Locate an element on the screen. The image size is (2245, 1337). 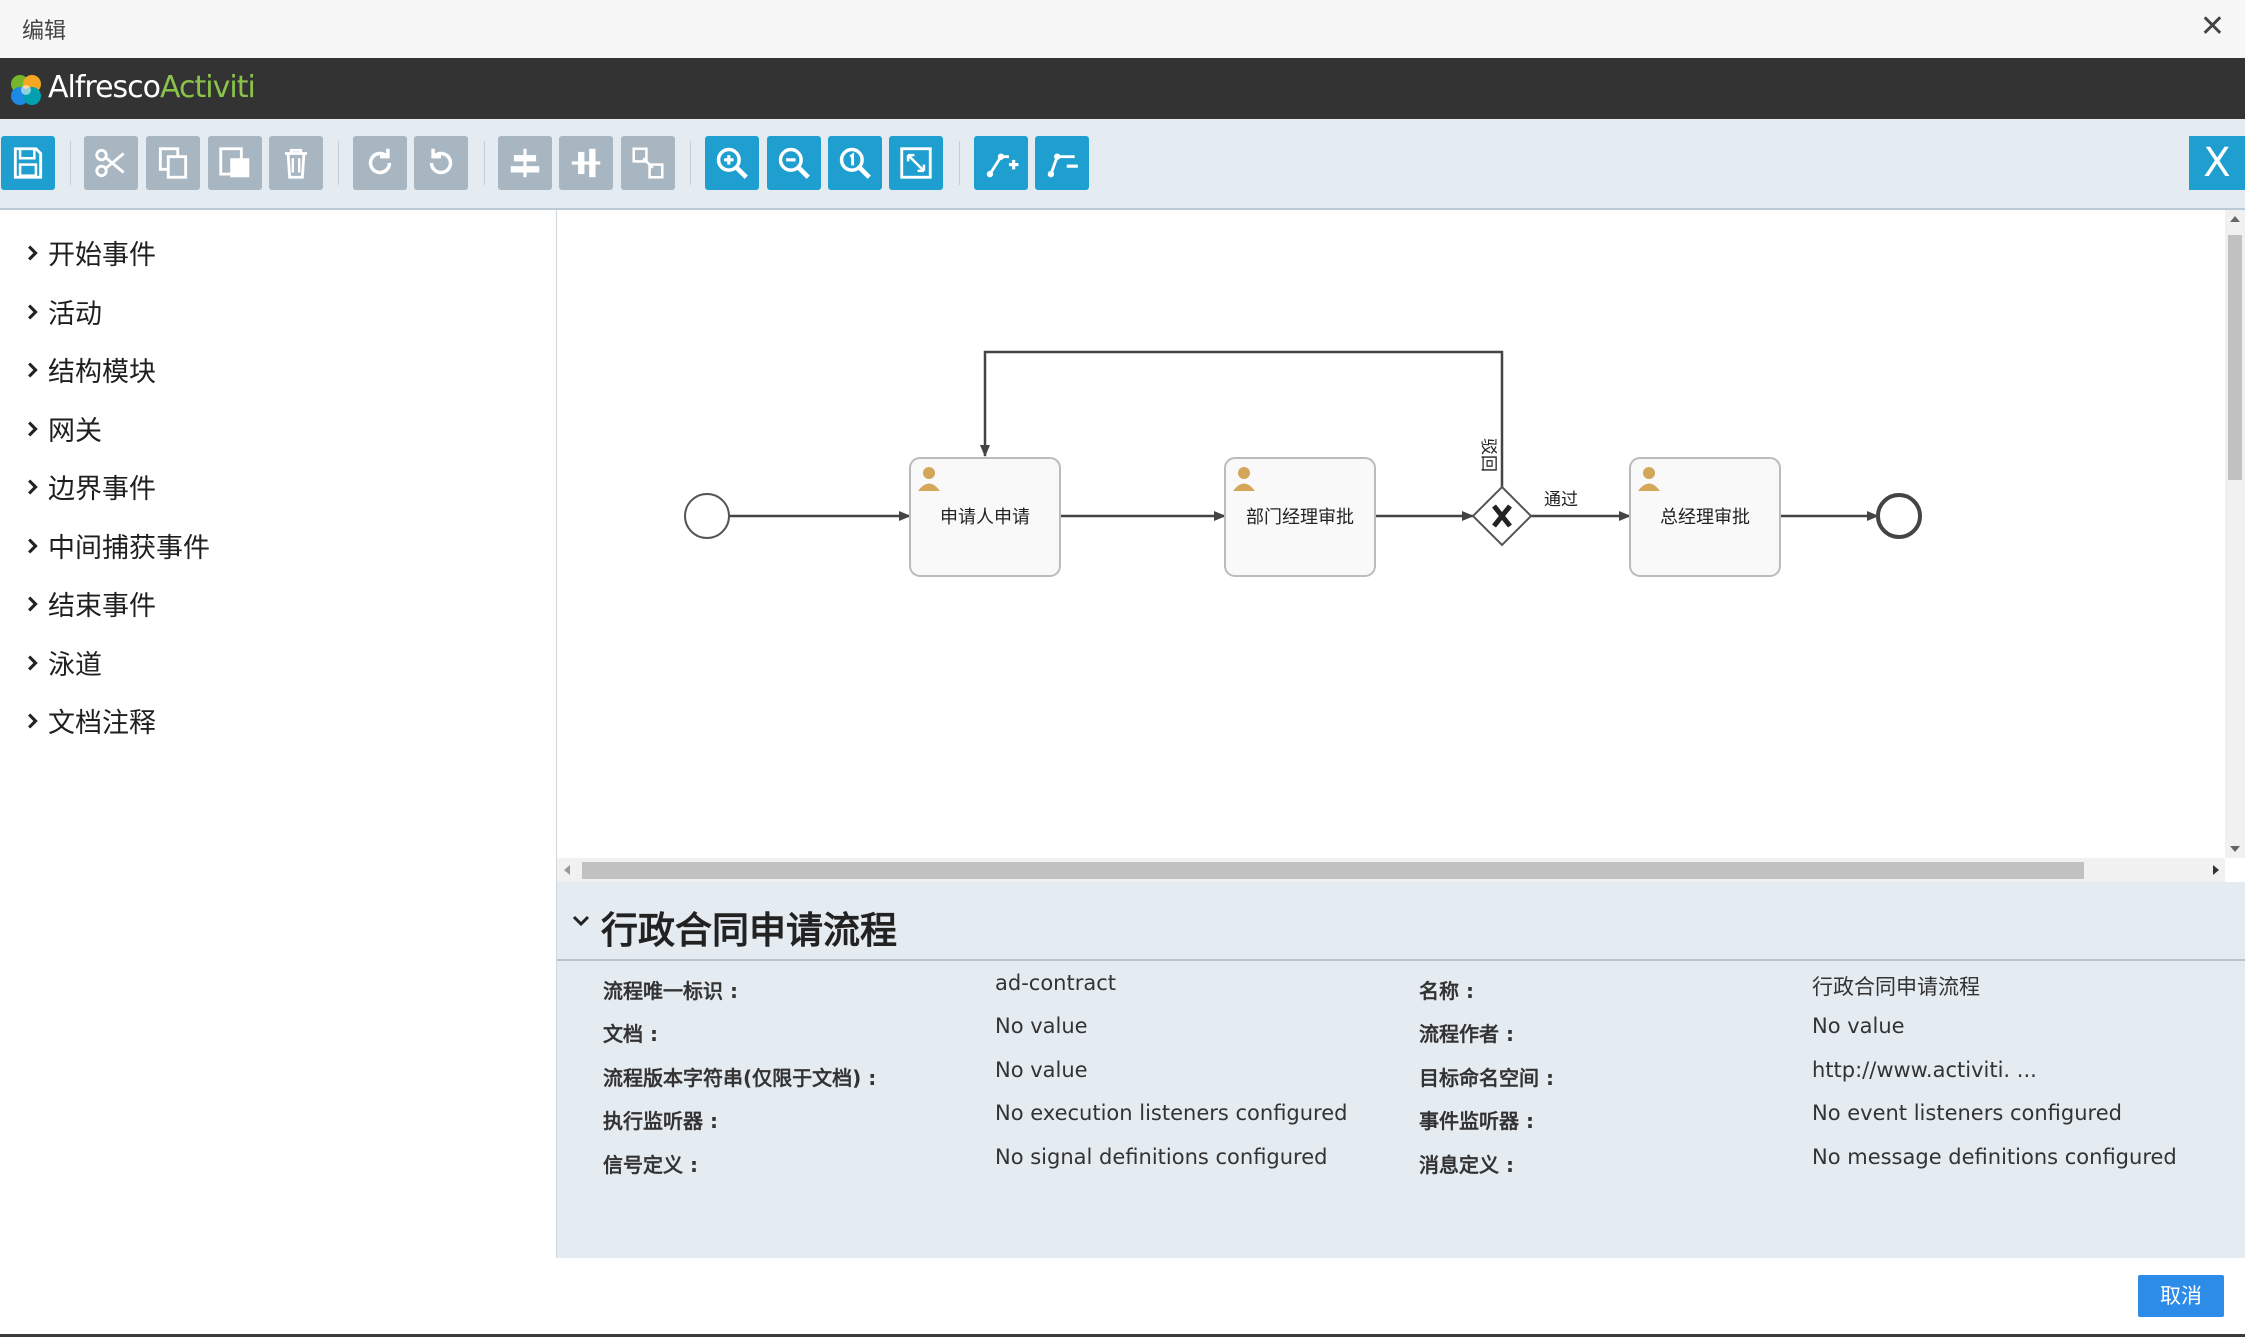
palette-item-start-events: 开始事件 is located at coordinates (91, 252).